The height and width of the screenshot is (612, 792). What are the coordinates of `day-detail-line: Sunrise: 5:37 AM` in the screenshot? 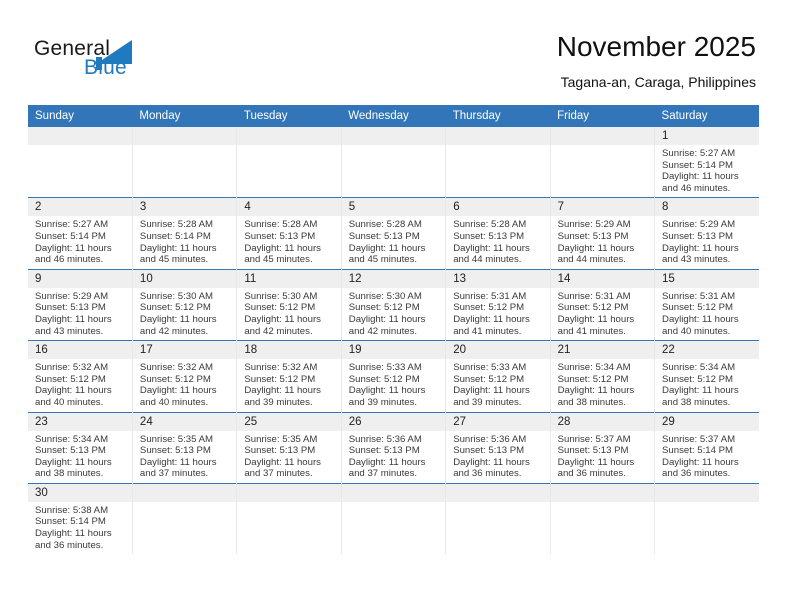 It's located at (699, 439).